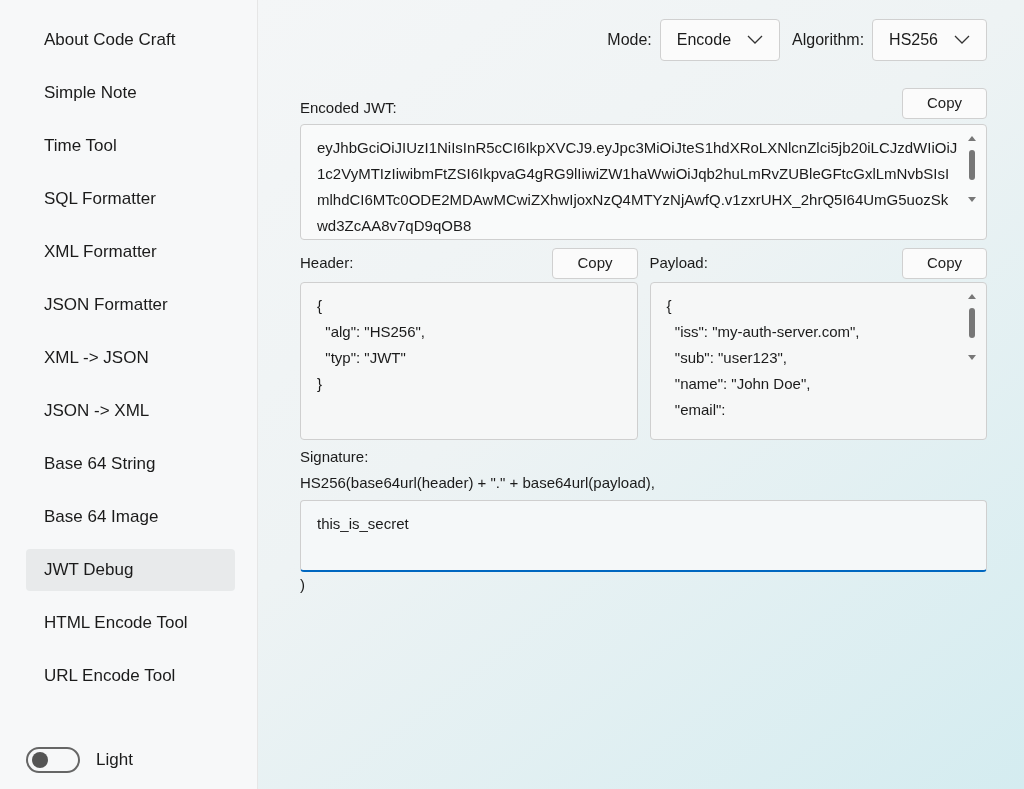  What do you see at coordinates (130, 93) in the screenshot?
I see `sidebar-item: Simple Note` at bounding box center [130, 93].